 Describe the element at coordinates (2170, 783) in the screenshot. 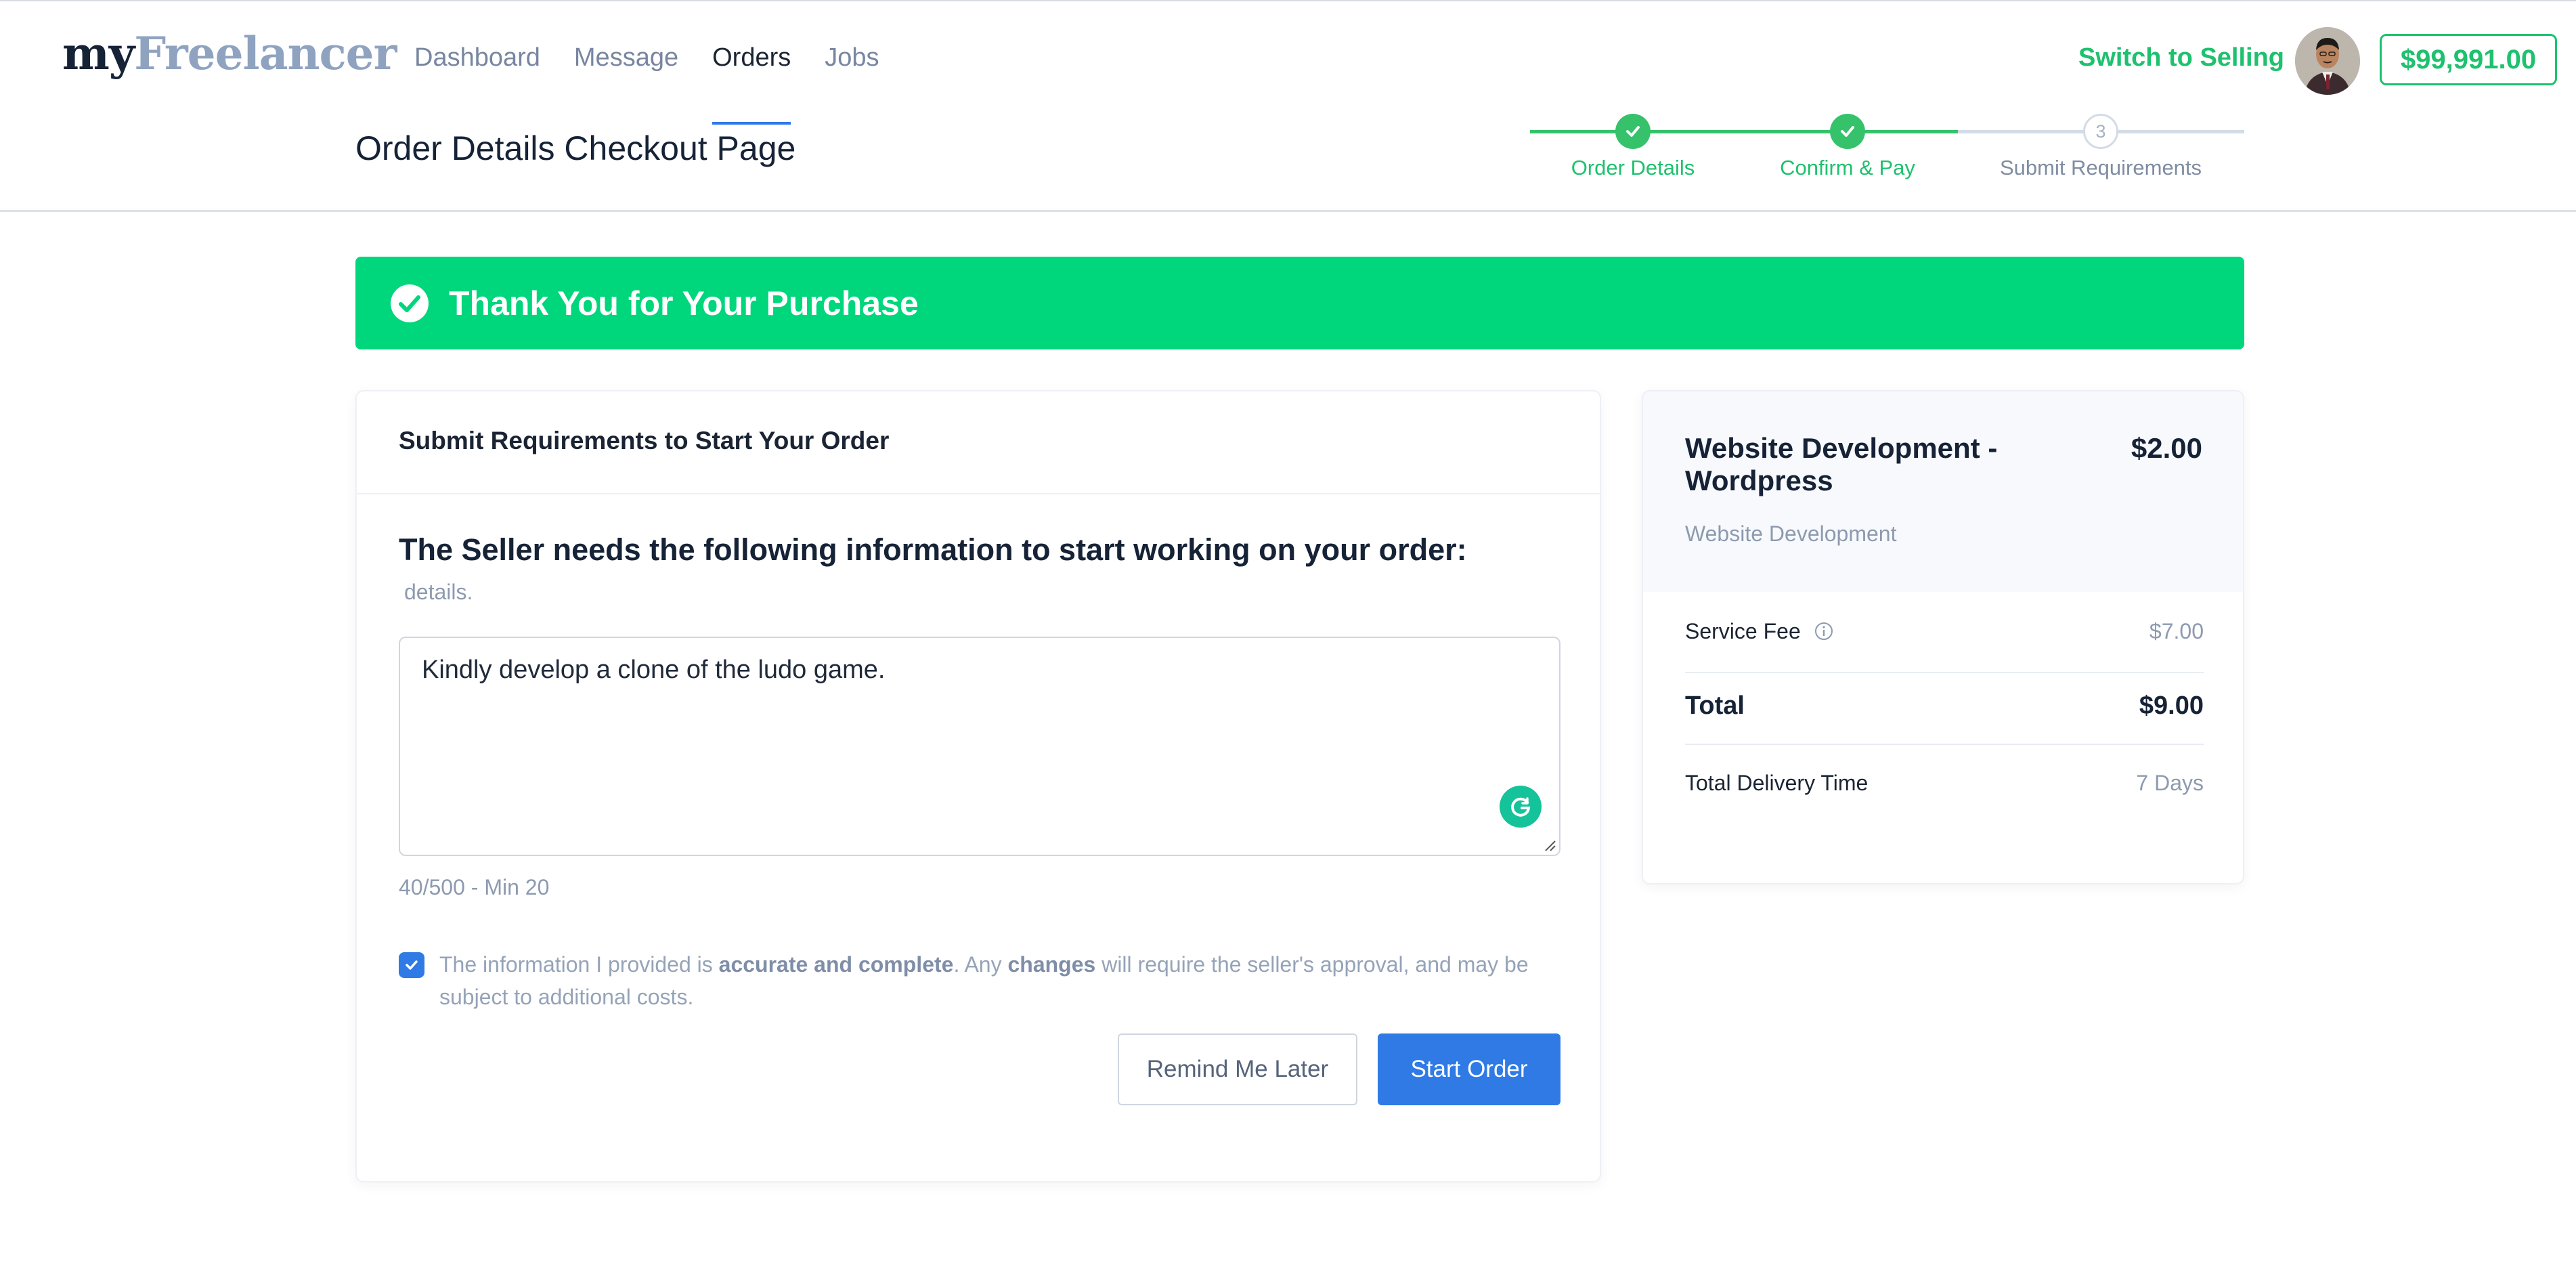

I see `delivery-time-value: 7 Days` at that location.